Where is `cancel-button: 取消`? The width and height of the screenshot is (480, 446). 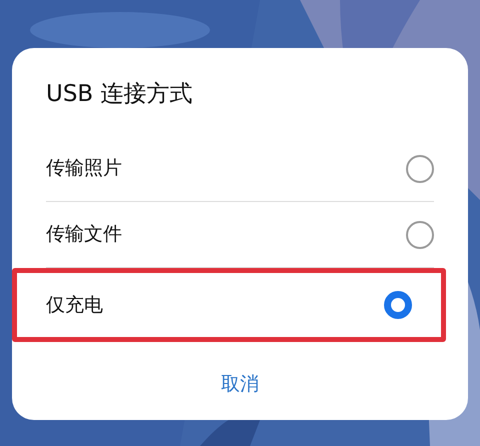 cancel-button: 取消 is located at coordinates (240, 384).